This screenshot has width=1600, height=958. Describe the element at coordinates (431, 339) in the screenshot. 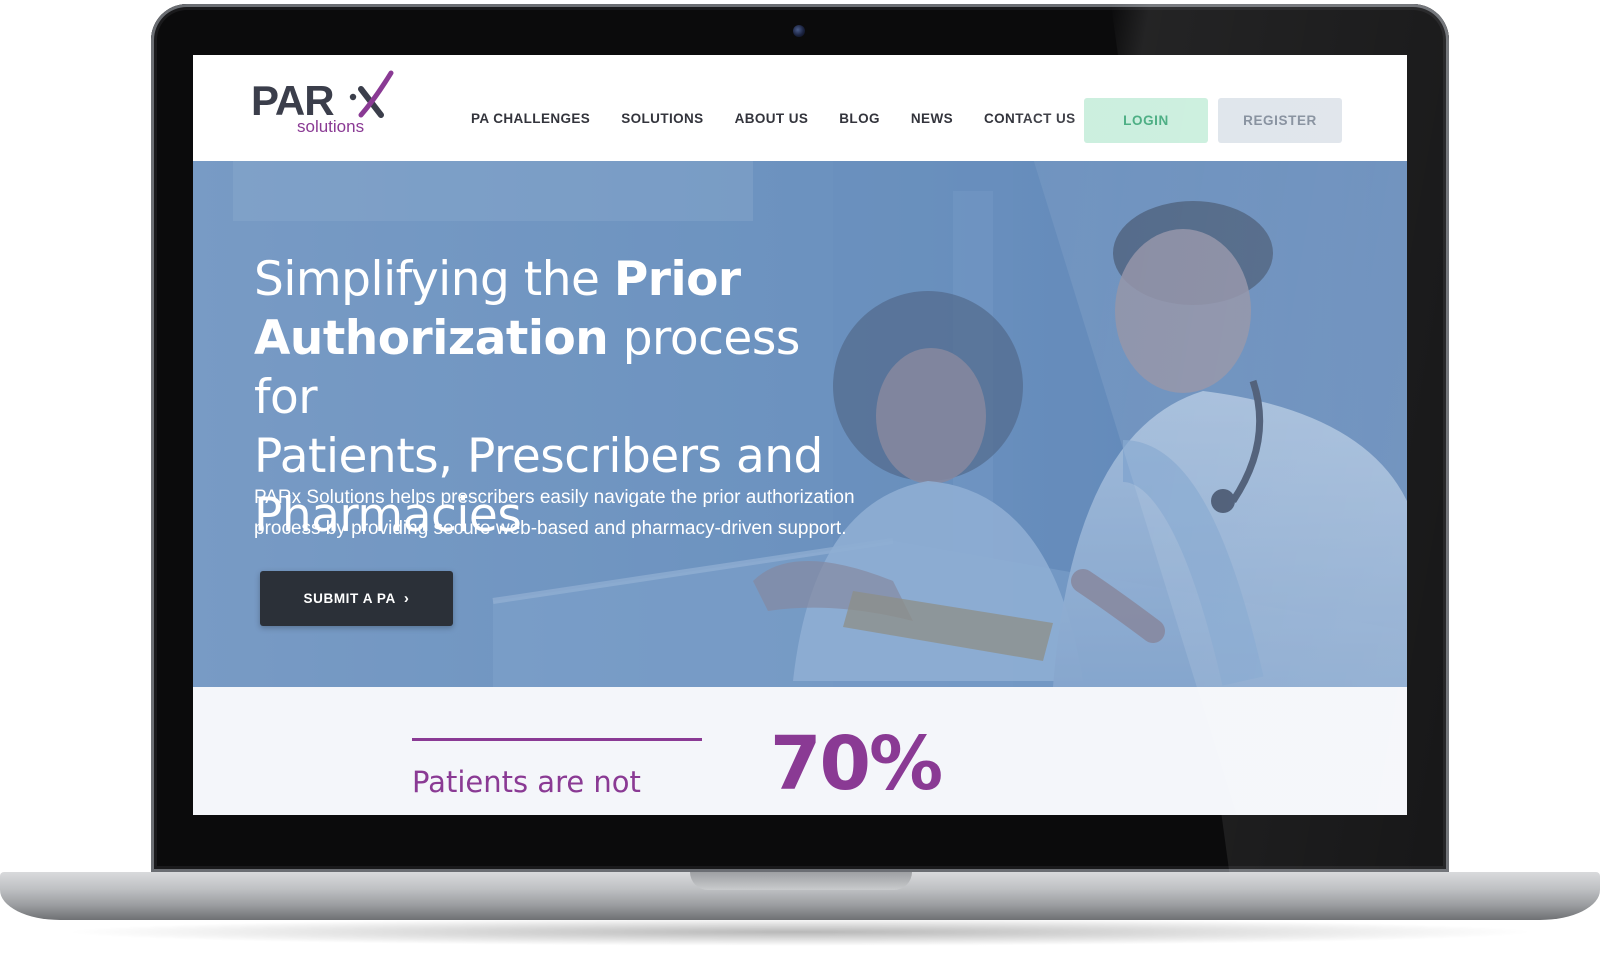

I see `hero-heading-emphasis-2: Authorization` at that location.